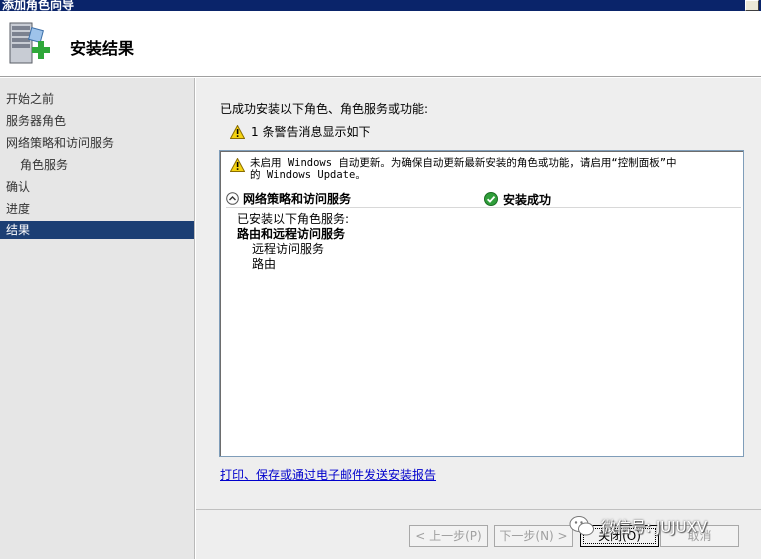 The image size is (761, 559). What do you see at coordinates (97, 165) in the screenshot?
I see `sidebar-item-role-services: 角色服务` at bounding box center [97, 165].